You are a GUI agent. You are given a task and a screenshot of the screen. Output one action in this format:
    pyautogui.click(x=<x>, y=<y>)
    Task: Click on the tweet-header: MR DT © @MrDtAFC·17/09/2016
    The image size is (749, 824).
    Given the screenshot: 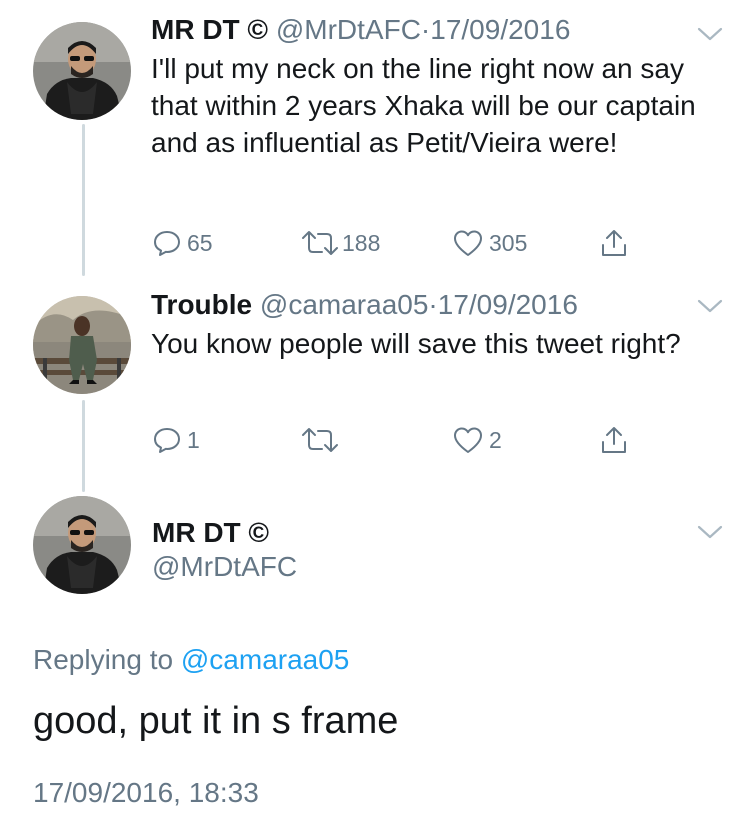 What is the action you would take?
    pyautogui.click(x=426, y=30)
    